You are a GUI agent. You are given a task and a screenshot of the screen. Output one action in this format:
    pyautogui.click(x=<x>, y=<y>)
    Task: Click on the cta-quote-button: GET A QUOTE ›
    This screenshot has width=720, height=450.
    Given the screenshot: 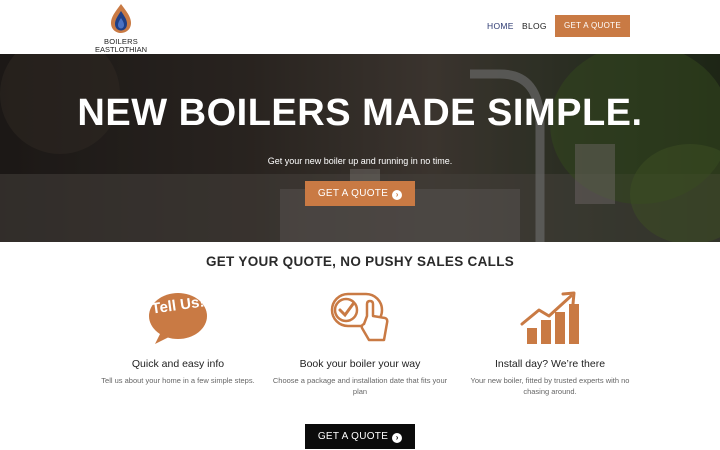 What is the action you would take?
    pyautogui.click(x=360, y=436)
    